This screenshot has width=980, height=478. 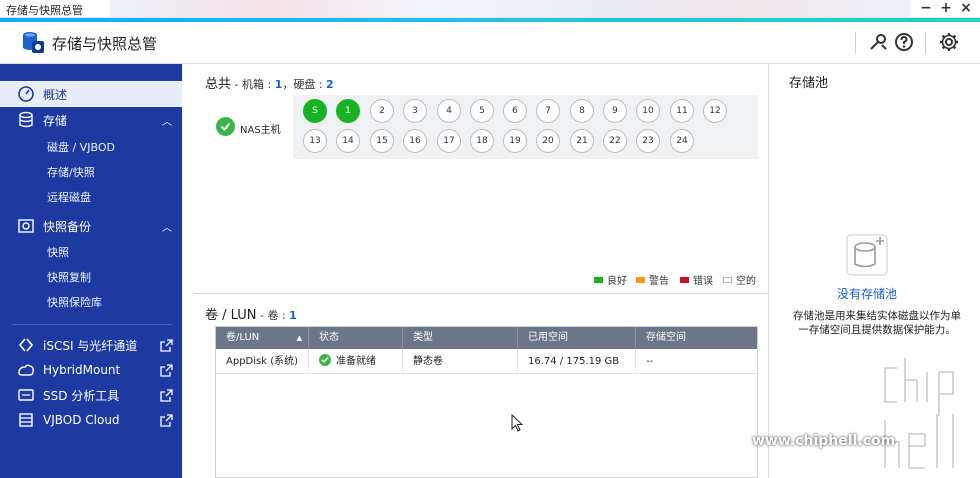 I want to click on disk-bay: 9, so click(x=615, y=111).